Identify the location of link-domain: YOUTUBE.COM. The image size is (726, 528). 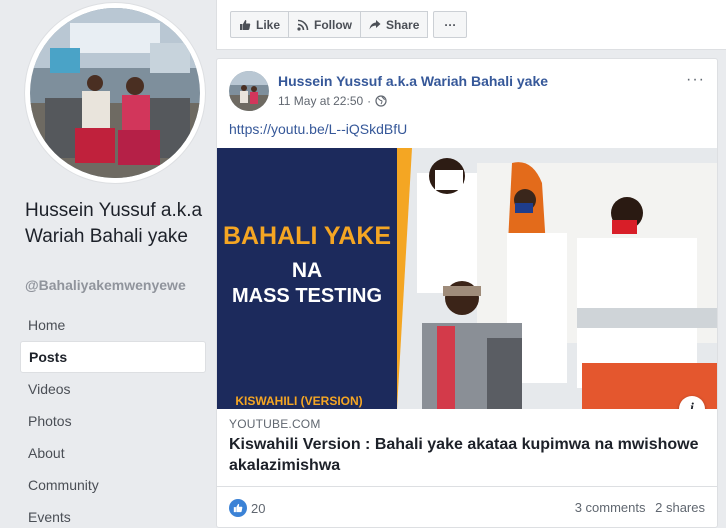
(275, 424).